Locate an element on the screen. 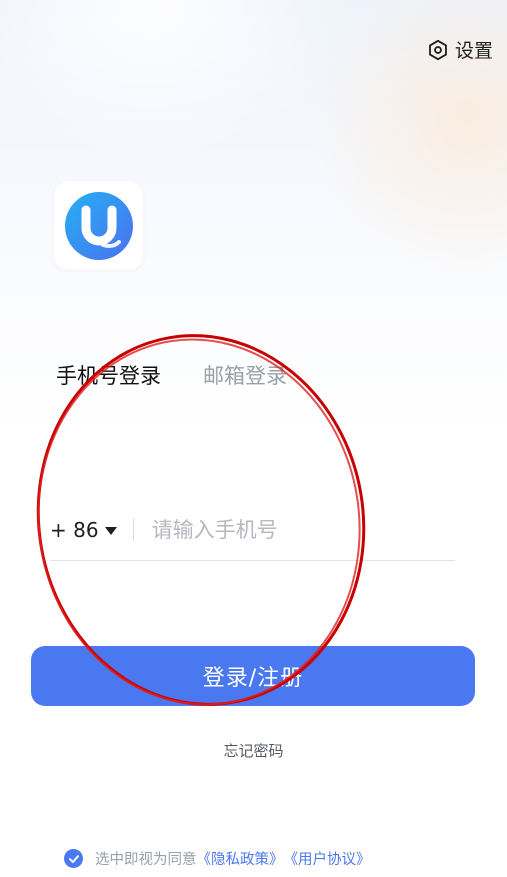 This screenshot has height=877, width=507. input-divider is located at coordinates (133, 530).